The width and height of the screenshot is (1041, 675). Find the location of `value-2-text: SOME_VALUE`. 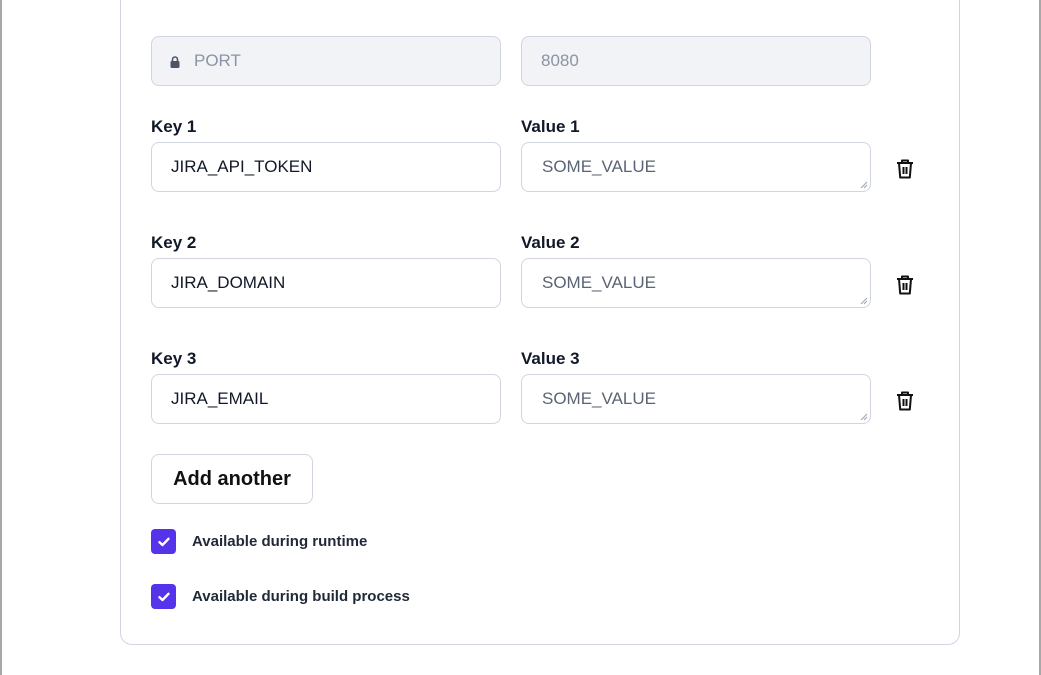

value-2-text: SOME_VALUE is located at coordinates (599, 282).